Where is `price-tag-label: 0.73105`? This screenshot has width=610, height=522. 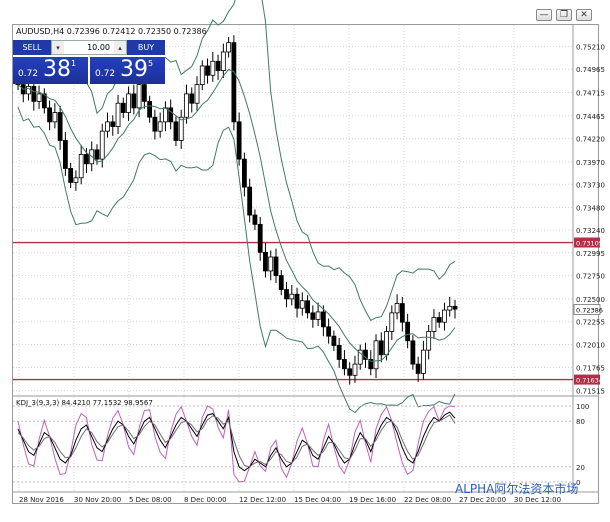 price-tag-label: 0.73105 is located at coordinates (589, 244).